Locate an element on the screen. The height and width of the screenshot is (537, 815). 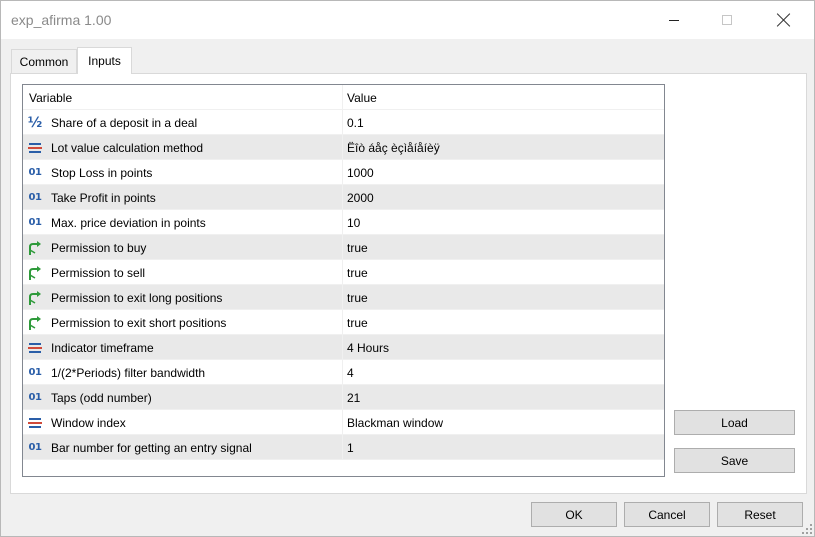
grid-header-row: Variable Value is located at coordinates (343, 97).